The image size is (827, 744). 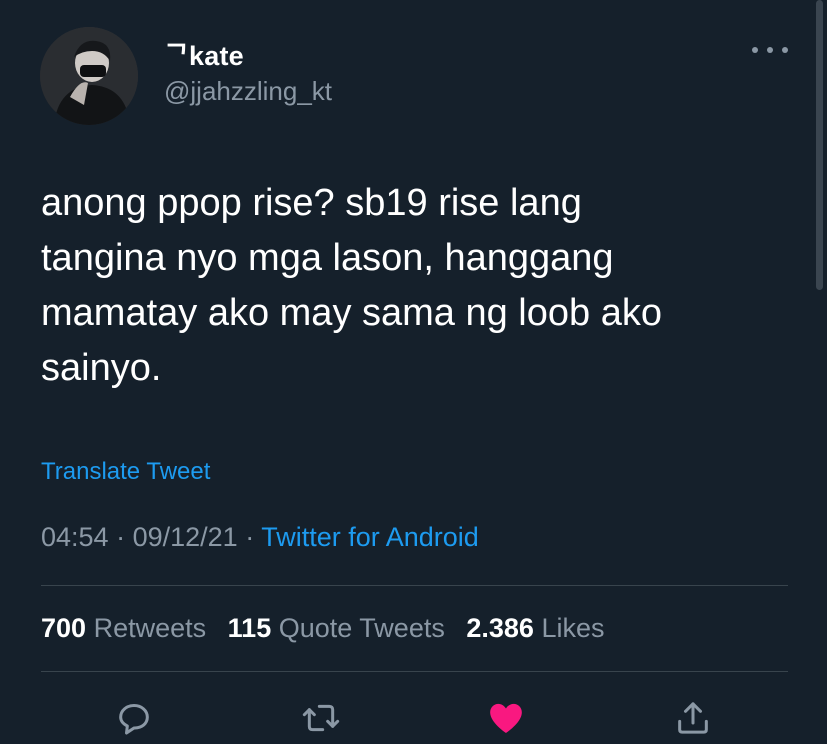 What do you see at coordinates (134, 718) in the screenshot?
I see `reply-icon` at bounding box center [134, 718].